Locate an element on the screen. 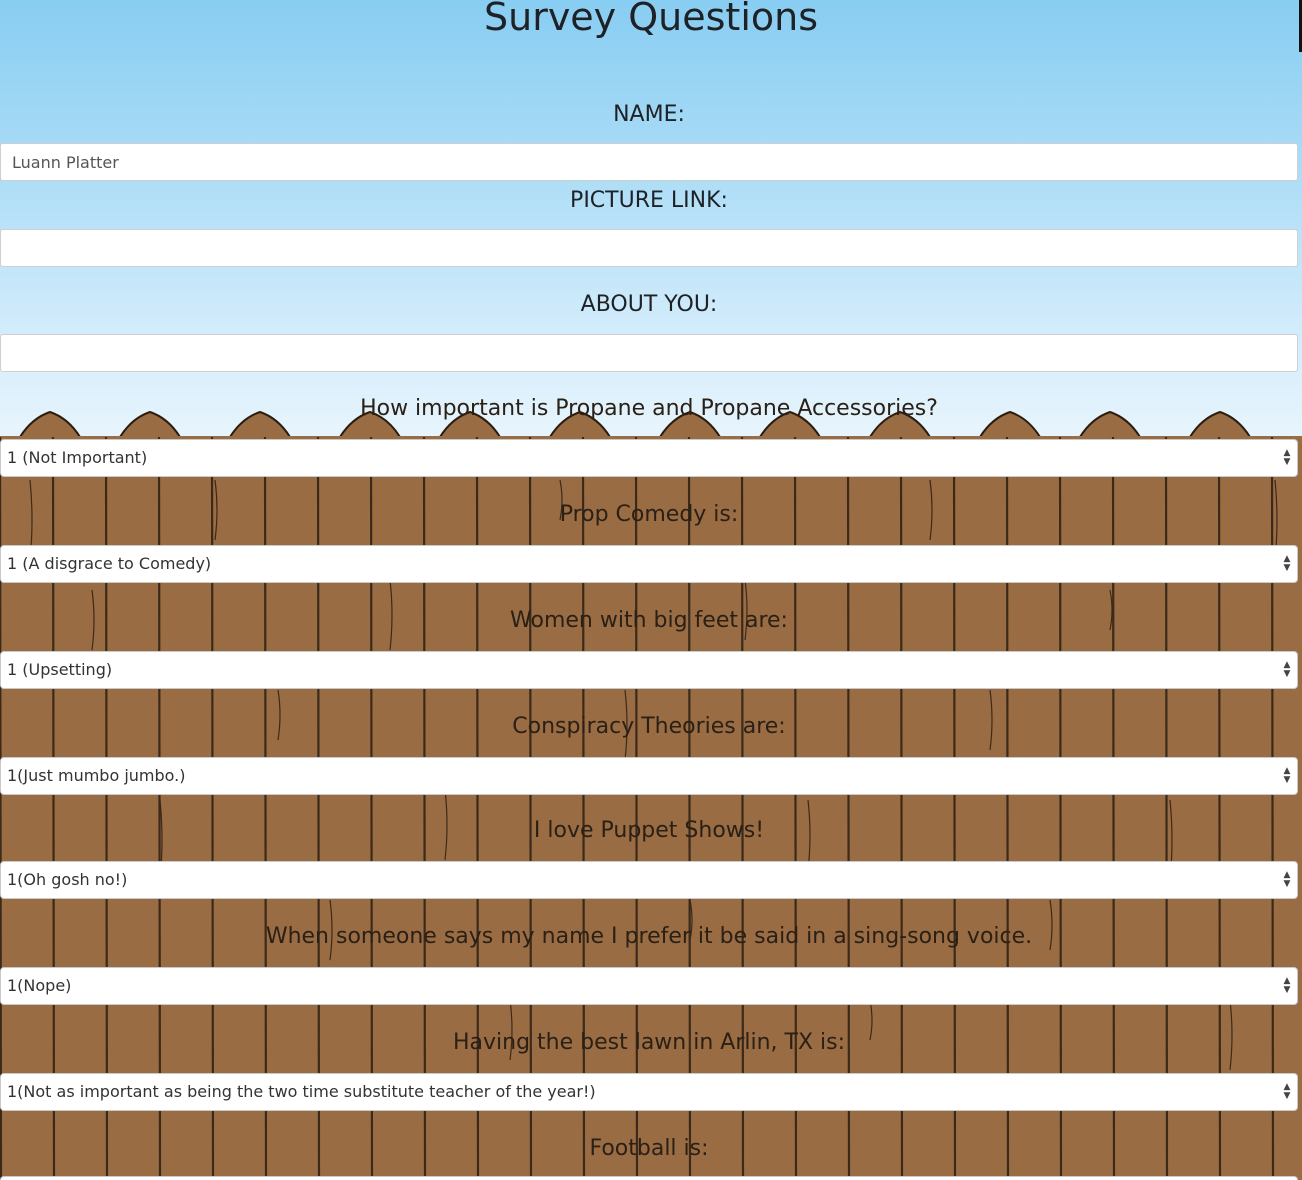 The image size is (1302, 1180). select-value: 1 (Not Important) is located at coordinates (77, 457).